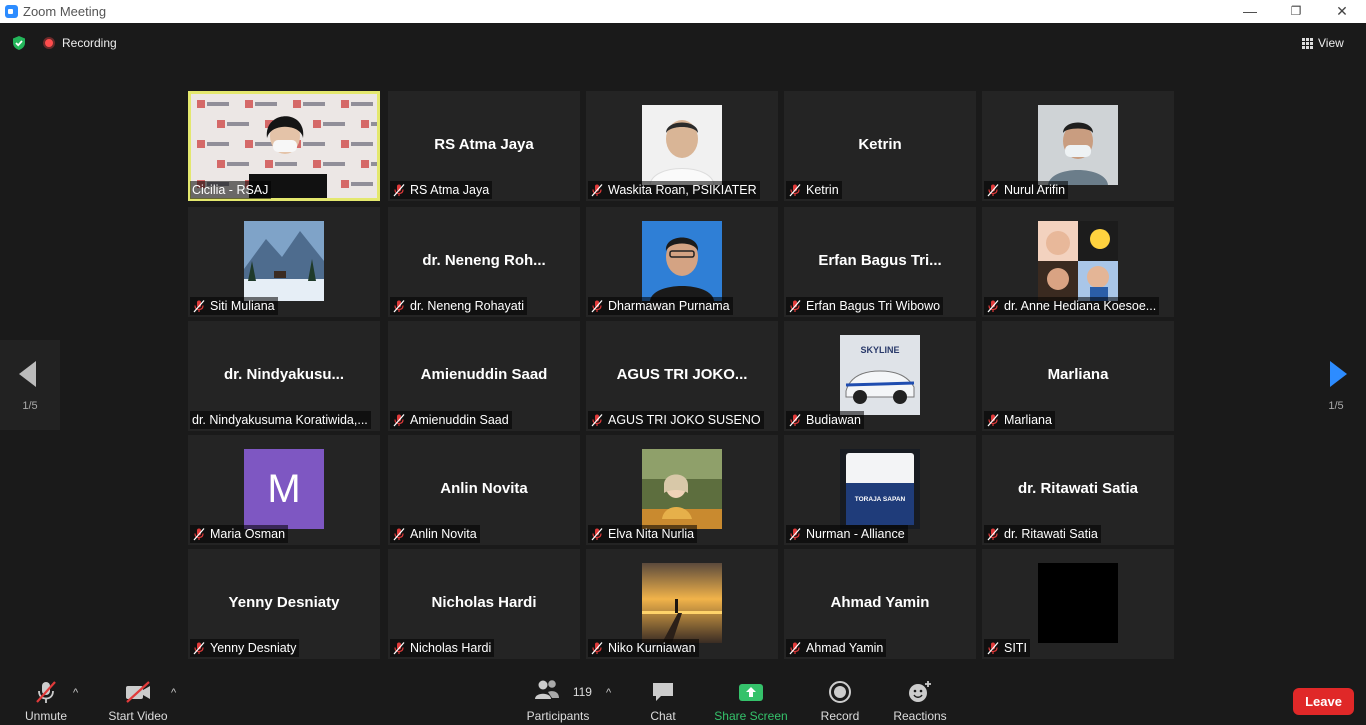 The image size is (1366, 725). I want to click on participant-tile: Niko Kurniawan, so click(682, 604).